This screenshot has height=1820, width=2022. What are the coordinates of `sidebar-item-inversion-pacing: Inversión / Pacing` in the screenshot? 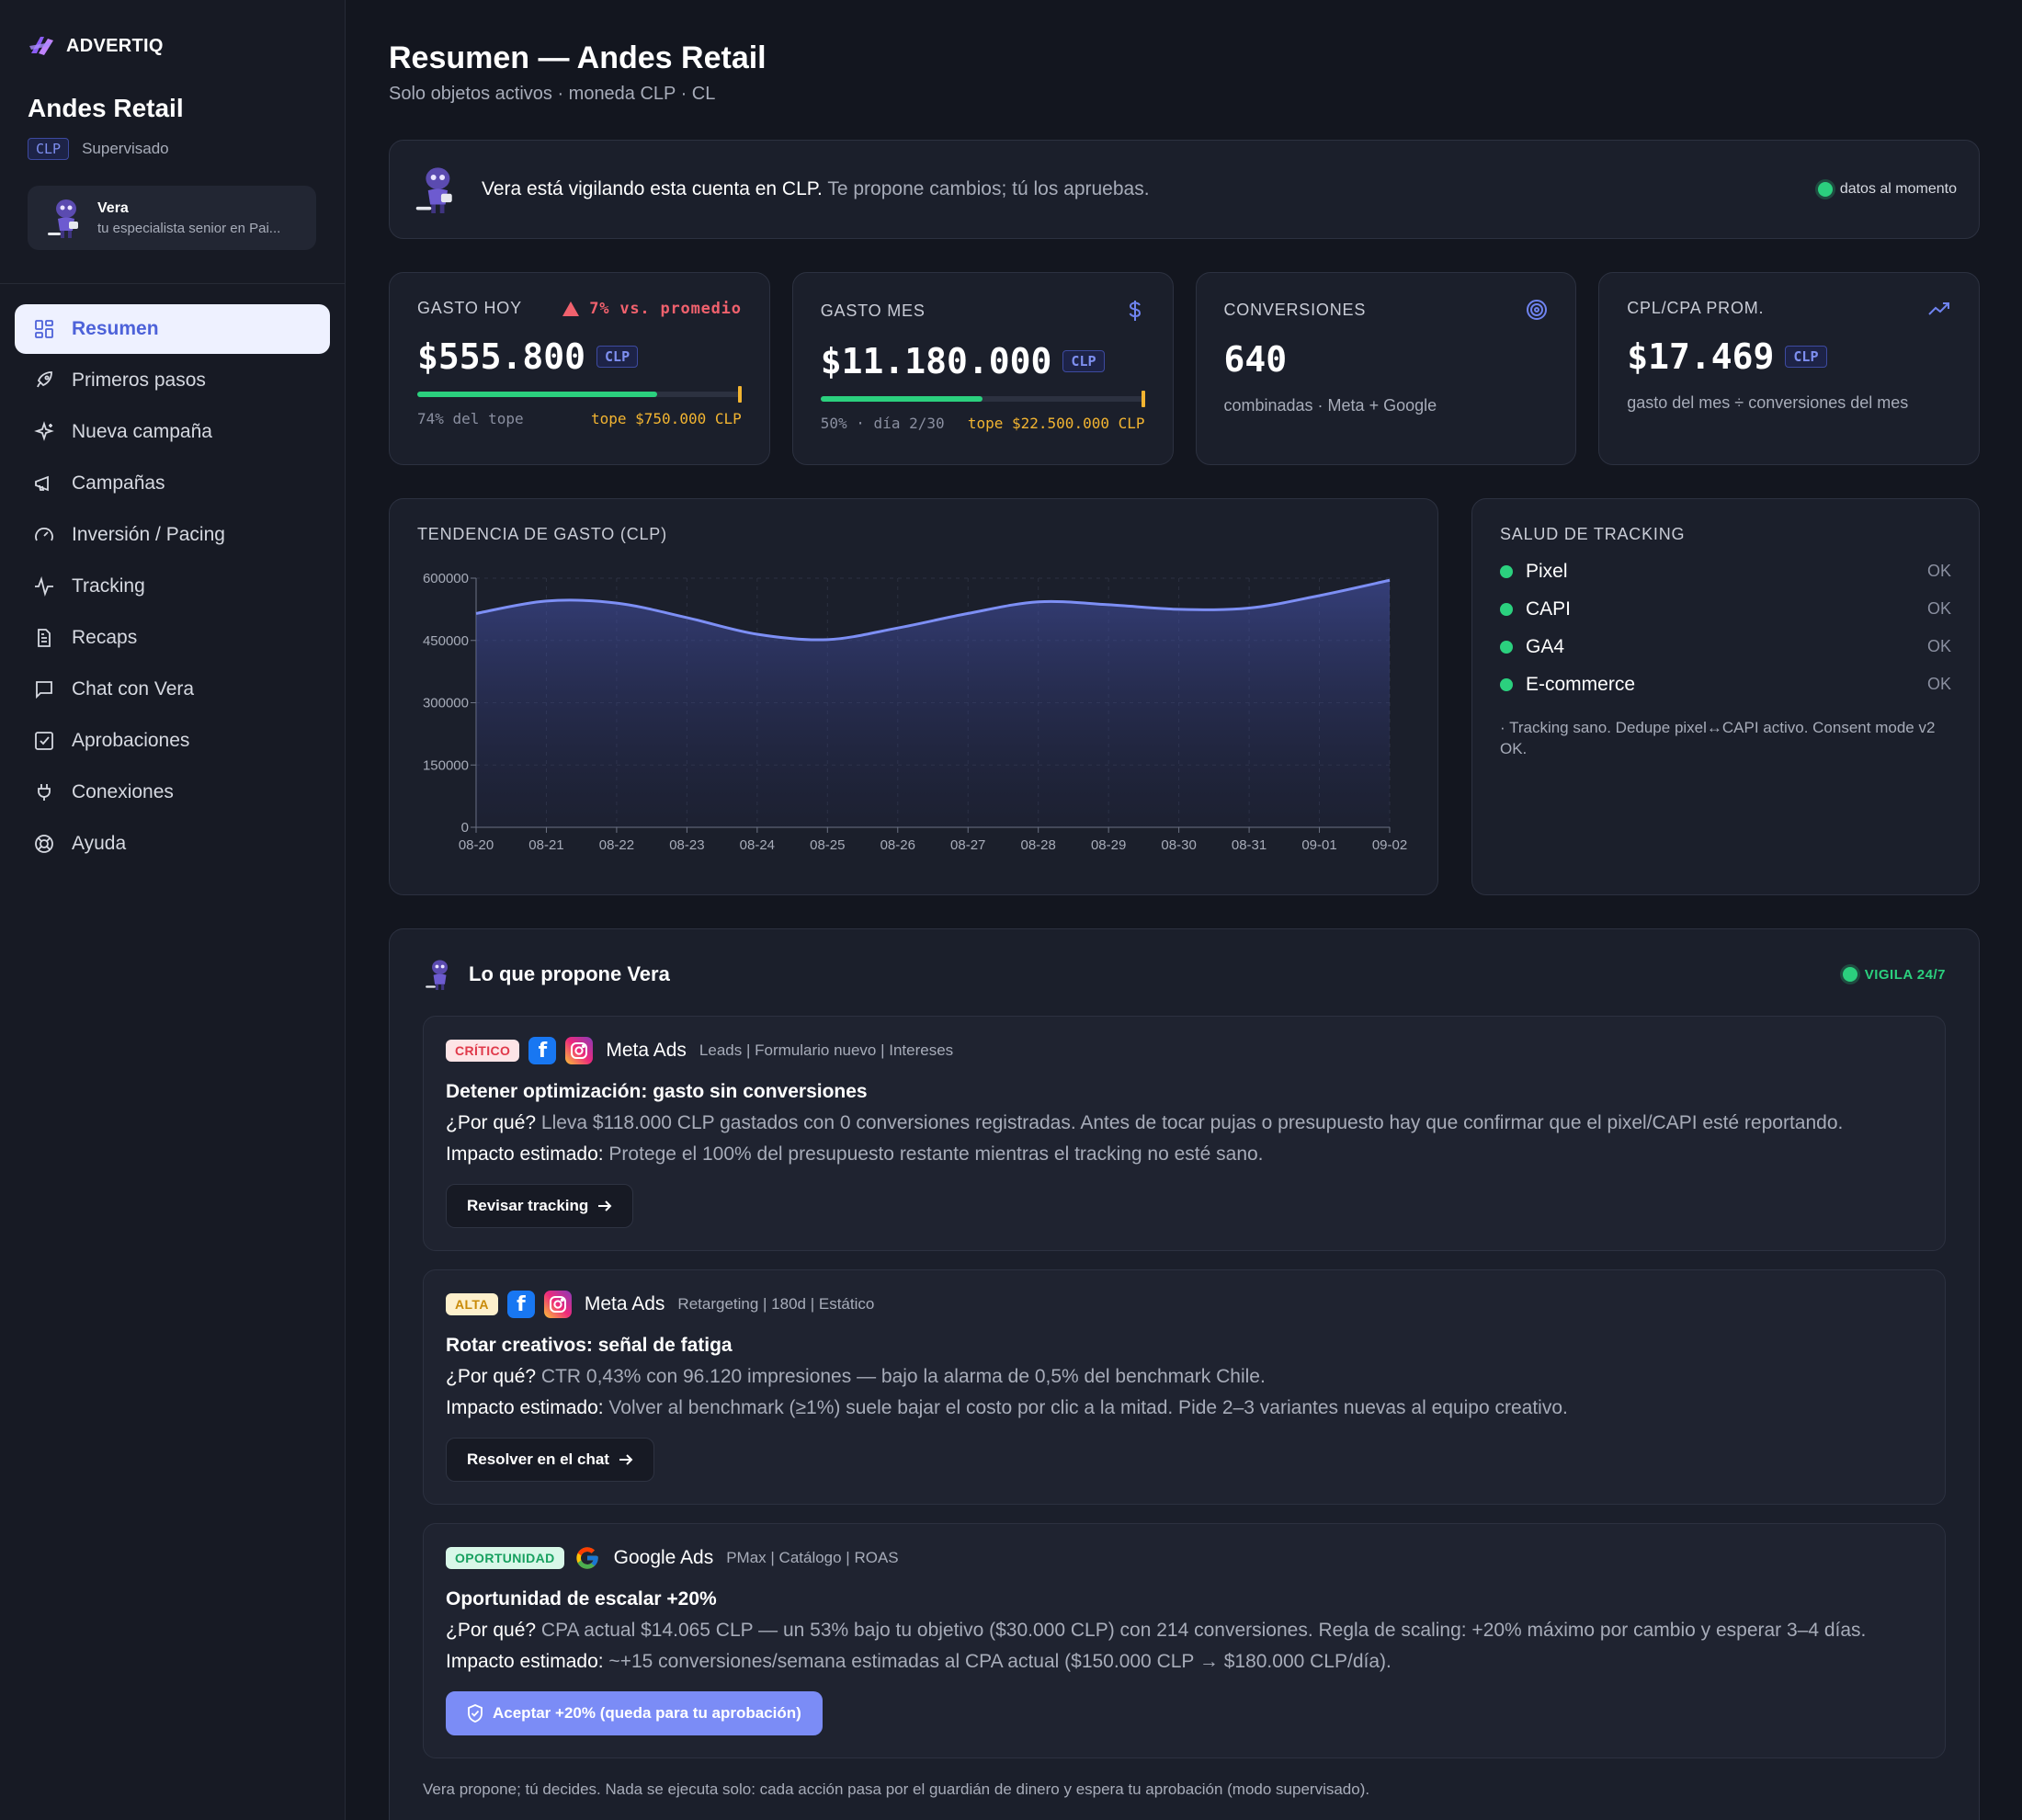 It's located at (172, 535).